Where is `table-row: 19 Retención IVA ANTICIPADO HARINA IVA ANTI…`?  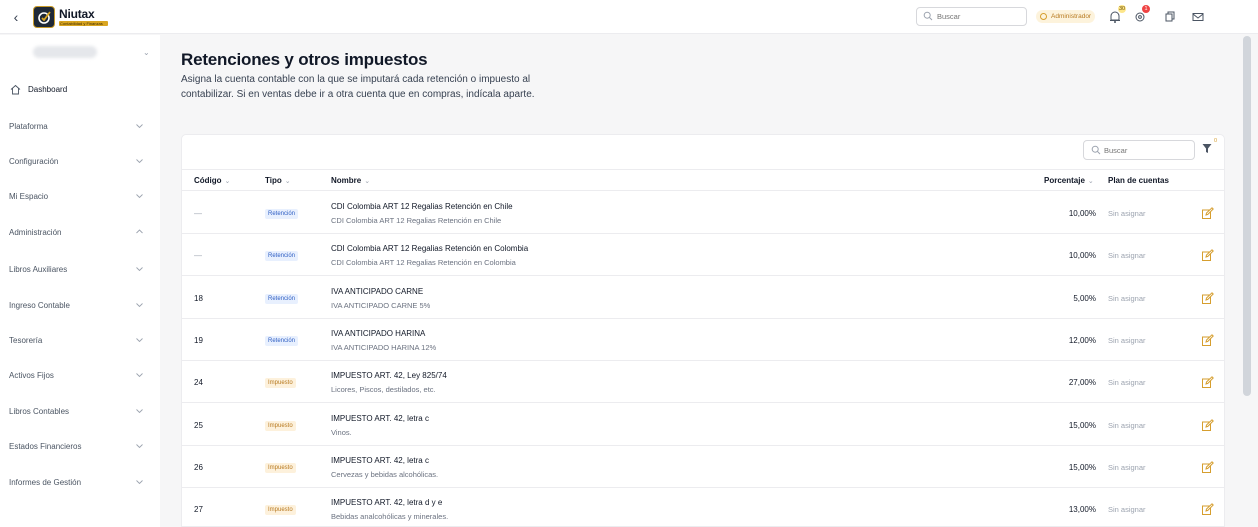 table-row: 19 Retención IVA ANTICIPADO HARINA IVA ANTI… is located at coordinates (703, 340).